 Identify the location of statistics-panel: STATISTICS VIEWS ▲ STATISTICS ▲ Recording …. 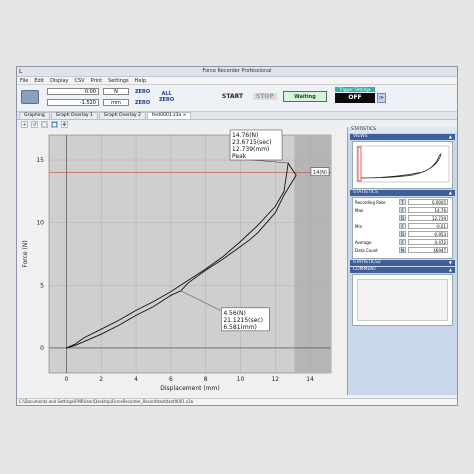
(402, 261).